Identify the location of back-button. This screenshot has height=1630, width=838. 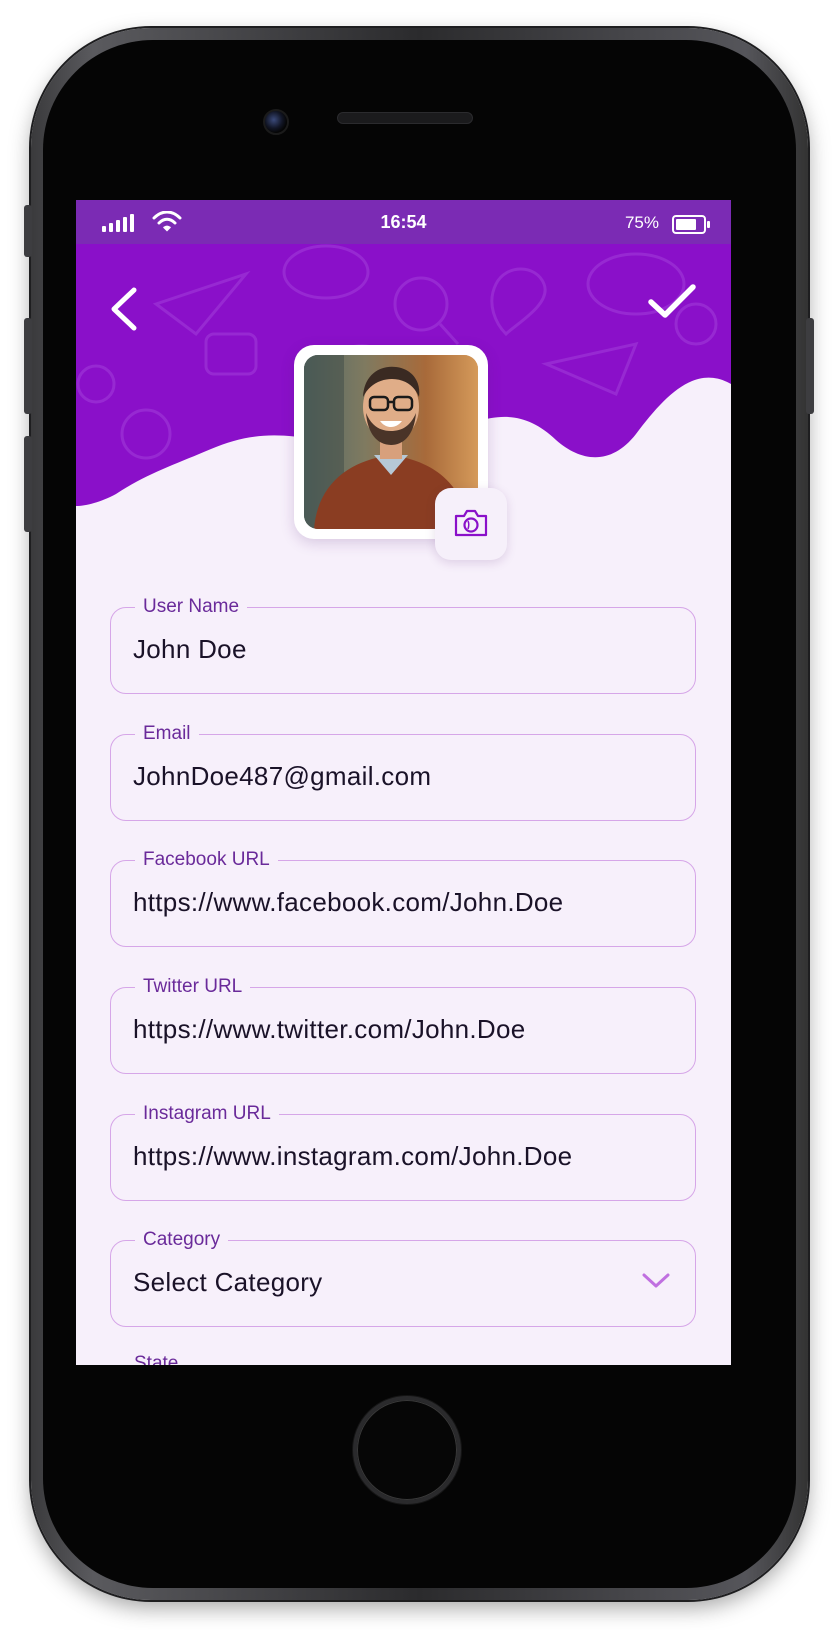
(124, 309).